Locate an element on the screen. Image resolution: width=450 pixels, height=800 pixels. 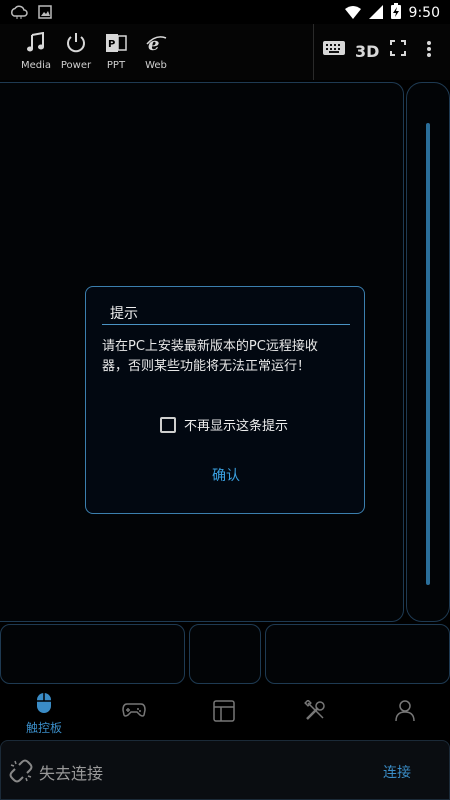
fullscreen-button is located at coordinates (398, 50).